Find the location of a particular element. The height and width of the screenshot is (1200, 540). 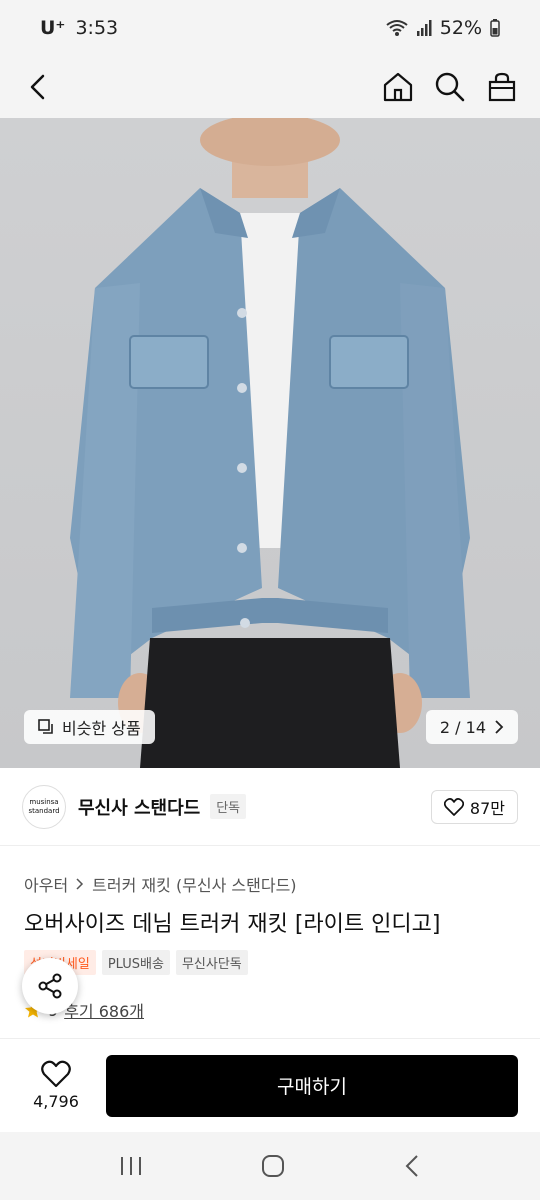

buy-button: 구매하기 is located at coordinates (312, 1085).